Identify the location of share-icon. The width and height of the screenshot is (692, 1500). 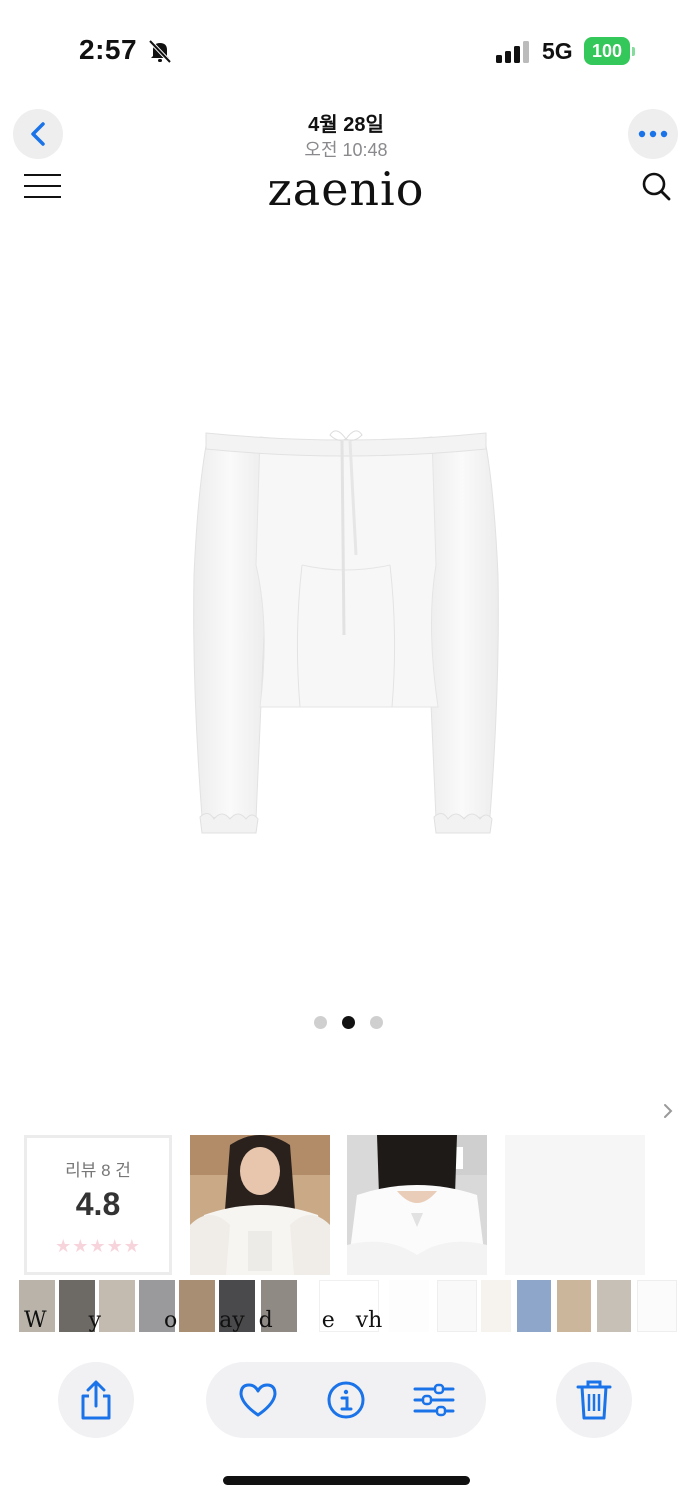
(96, 1400).